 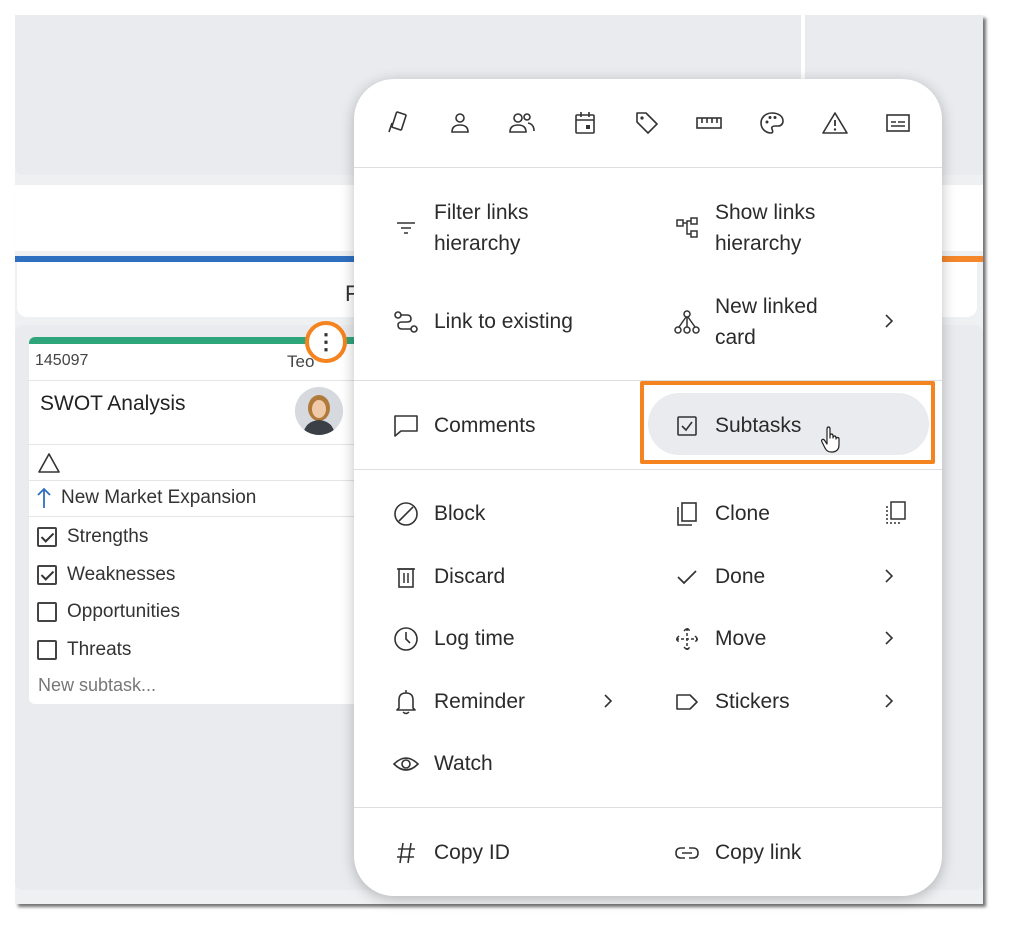 I want to click on subtask-item: Threats, so click(x=84, y=650).